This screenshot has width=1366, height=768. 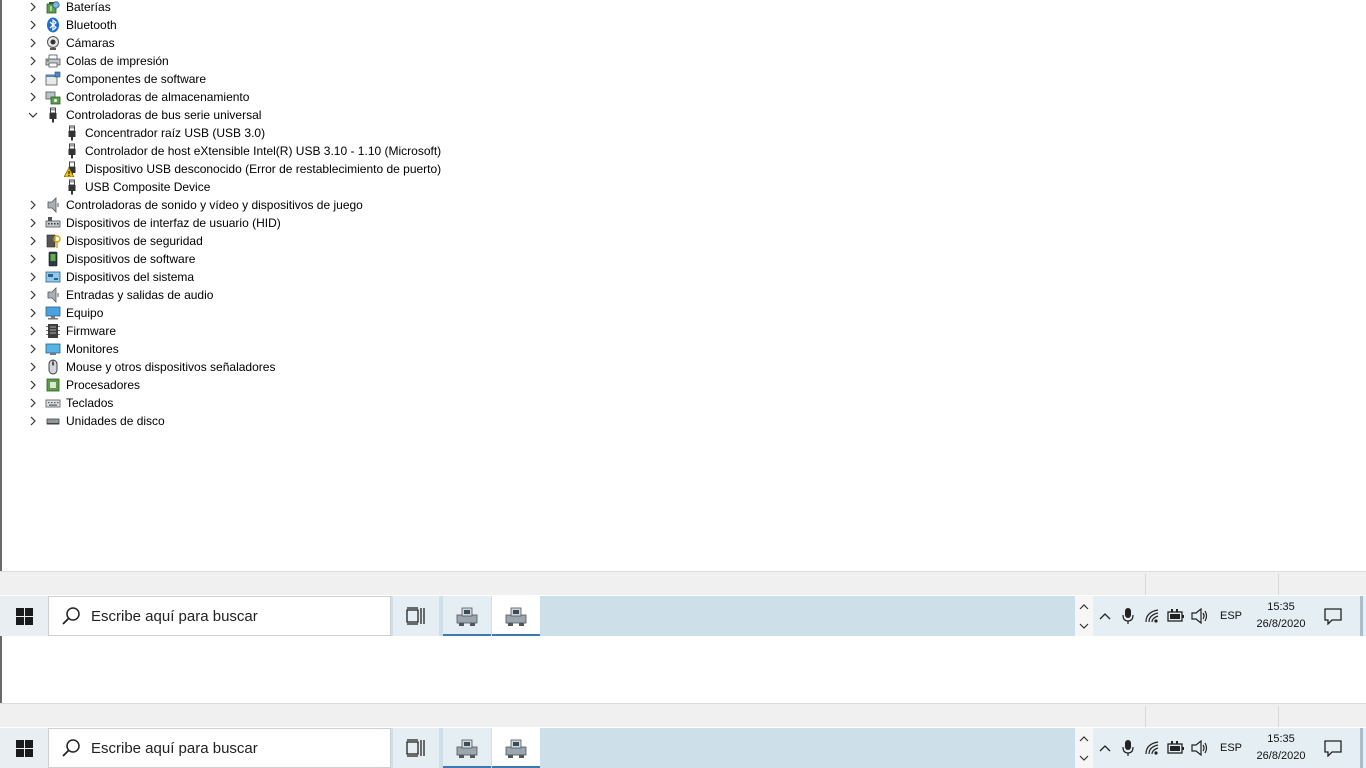 What do you see at coordinates (53, 25) in the screenshot?
I see `bluetooth-icon` at bounding box center [53, 25].